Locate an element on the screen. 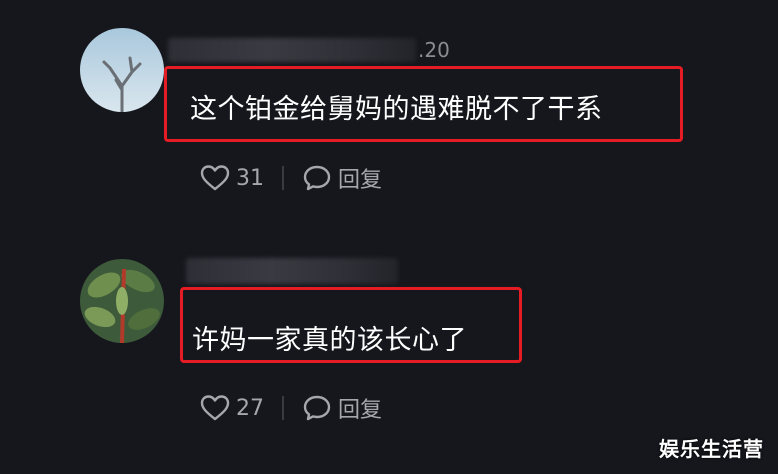 This screenshot has width=778, height=474. avatar-tree-image is located at coordinates (122, 70).